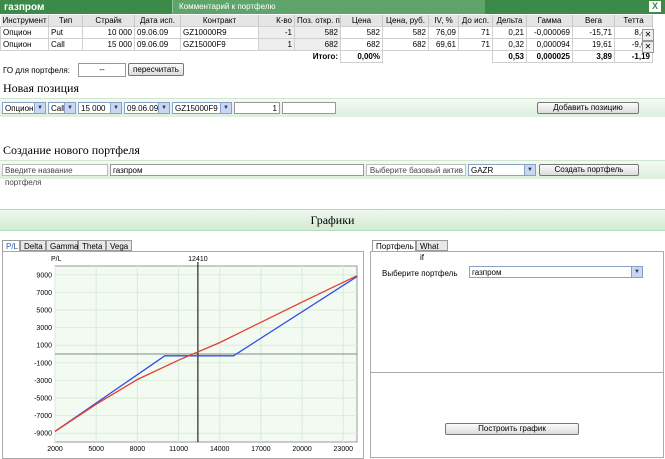 Image resolution: width=665 pixels, height=459 pixels. What do you see at coordinates (219, 21) in the screenshot?
I see `col-header: Контракт` at bounding box center [219, 21].